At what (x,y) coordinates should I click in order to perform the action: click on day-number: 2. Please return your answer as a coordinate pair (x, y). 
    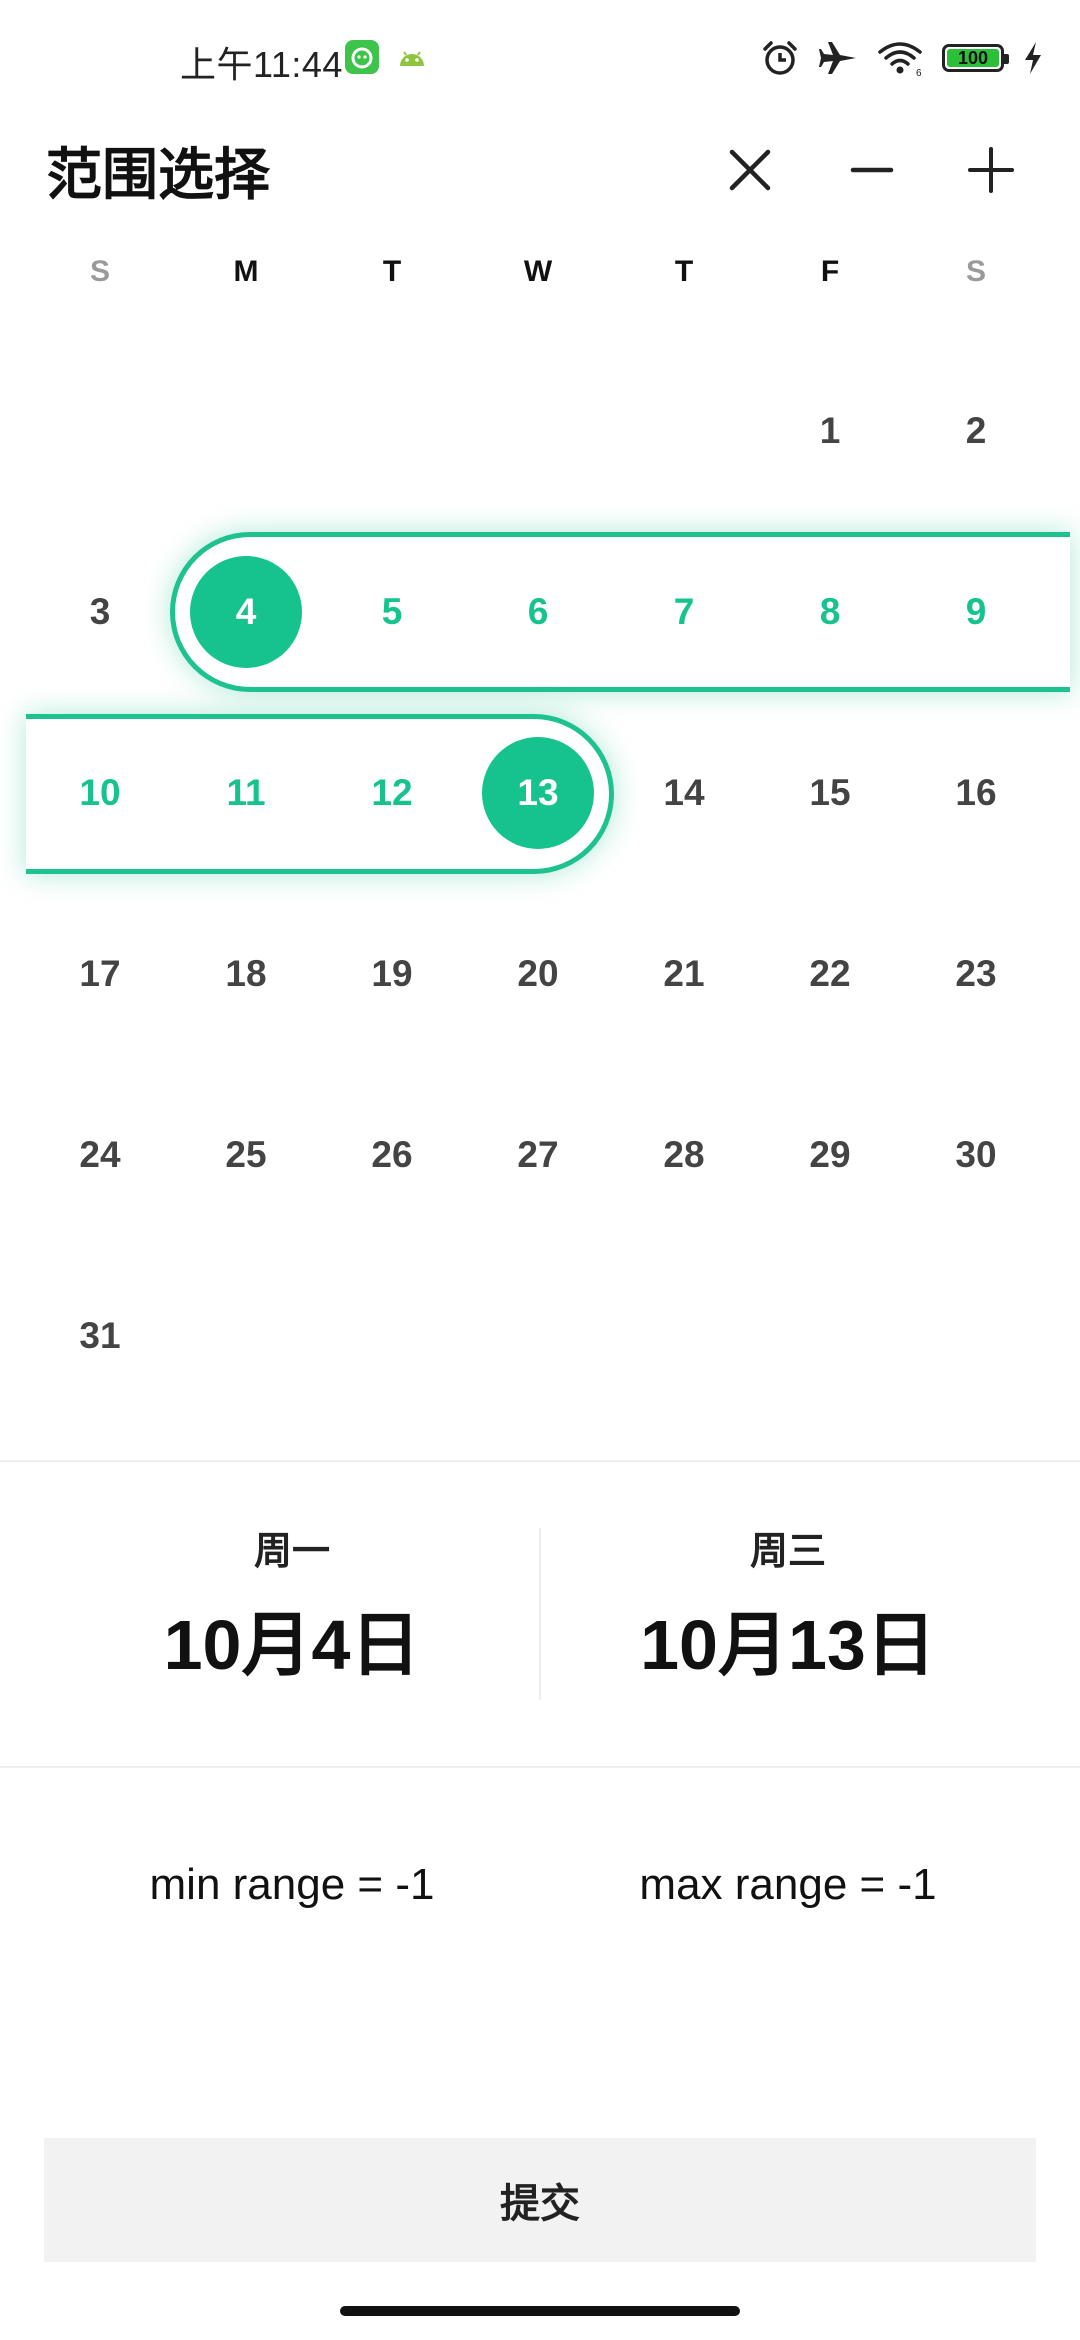
    Looking at the image, I should click on (976, 430).